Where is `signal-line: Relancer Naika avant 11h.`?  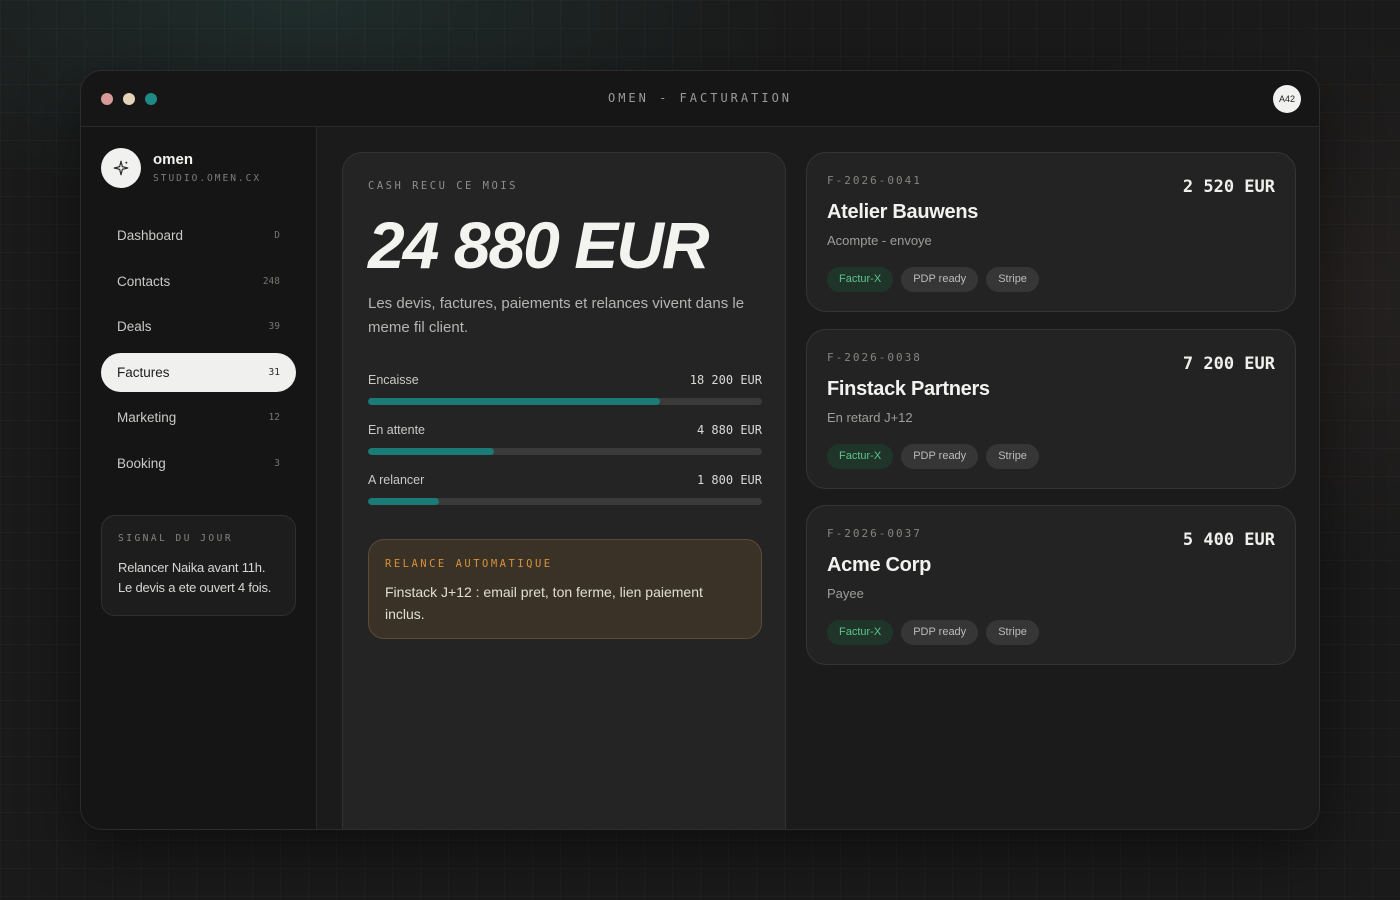
signal-line: Relancer Naika avant 11h. is located at coordinates (192, 567).